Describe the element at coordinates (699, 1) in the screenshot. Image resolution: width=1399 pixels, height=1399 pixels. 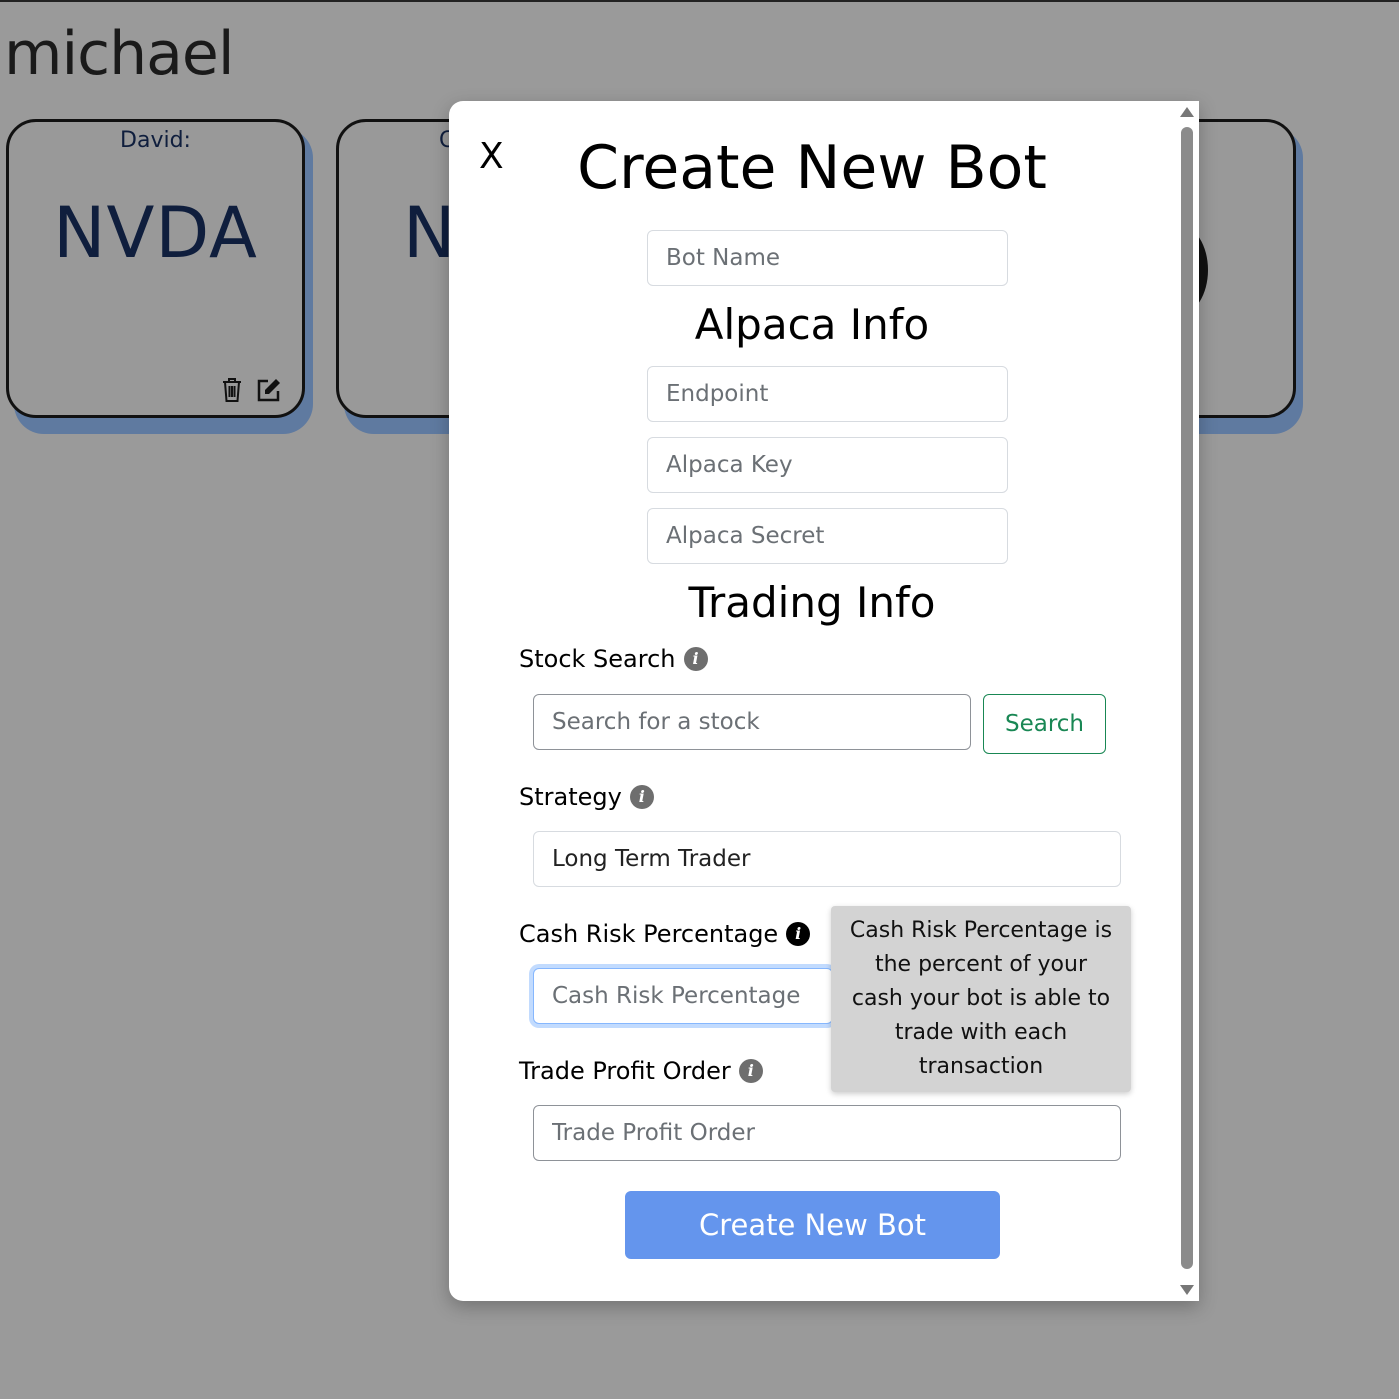
I see `top-border` at that location.